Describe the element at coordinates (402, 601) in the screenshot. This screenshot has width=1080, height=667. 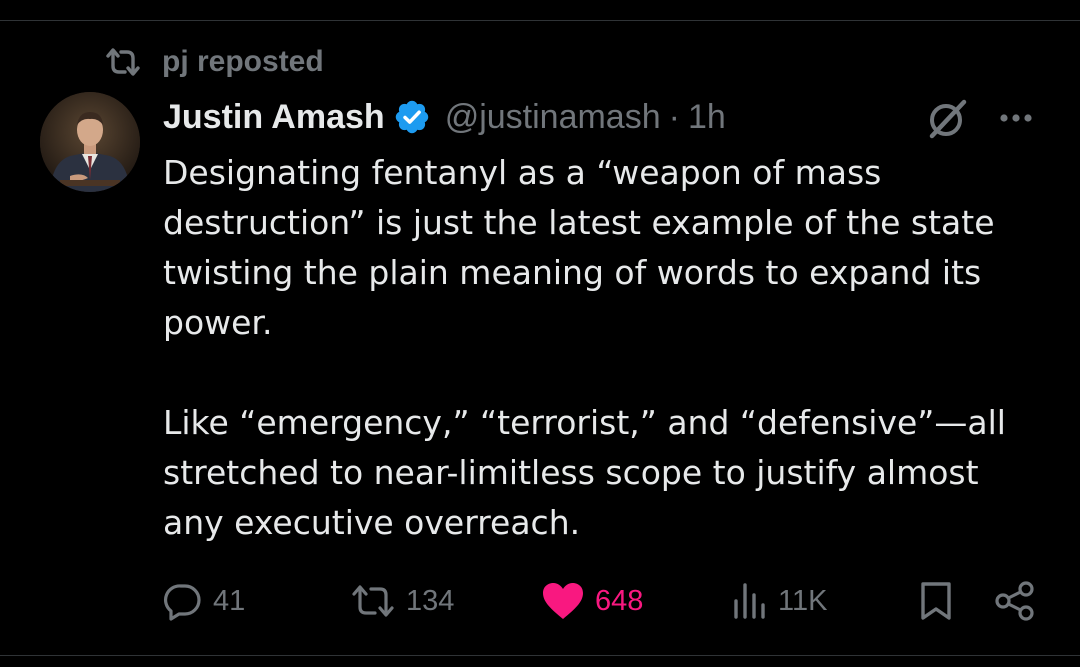
I see `repost-button: 134` at that location.